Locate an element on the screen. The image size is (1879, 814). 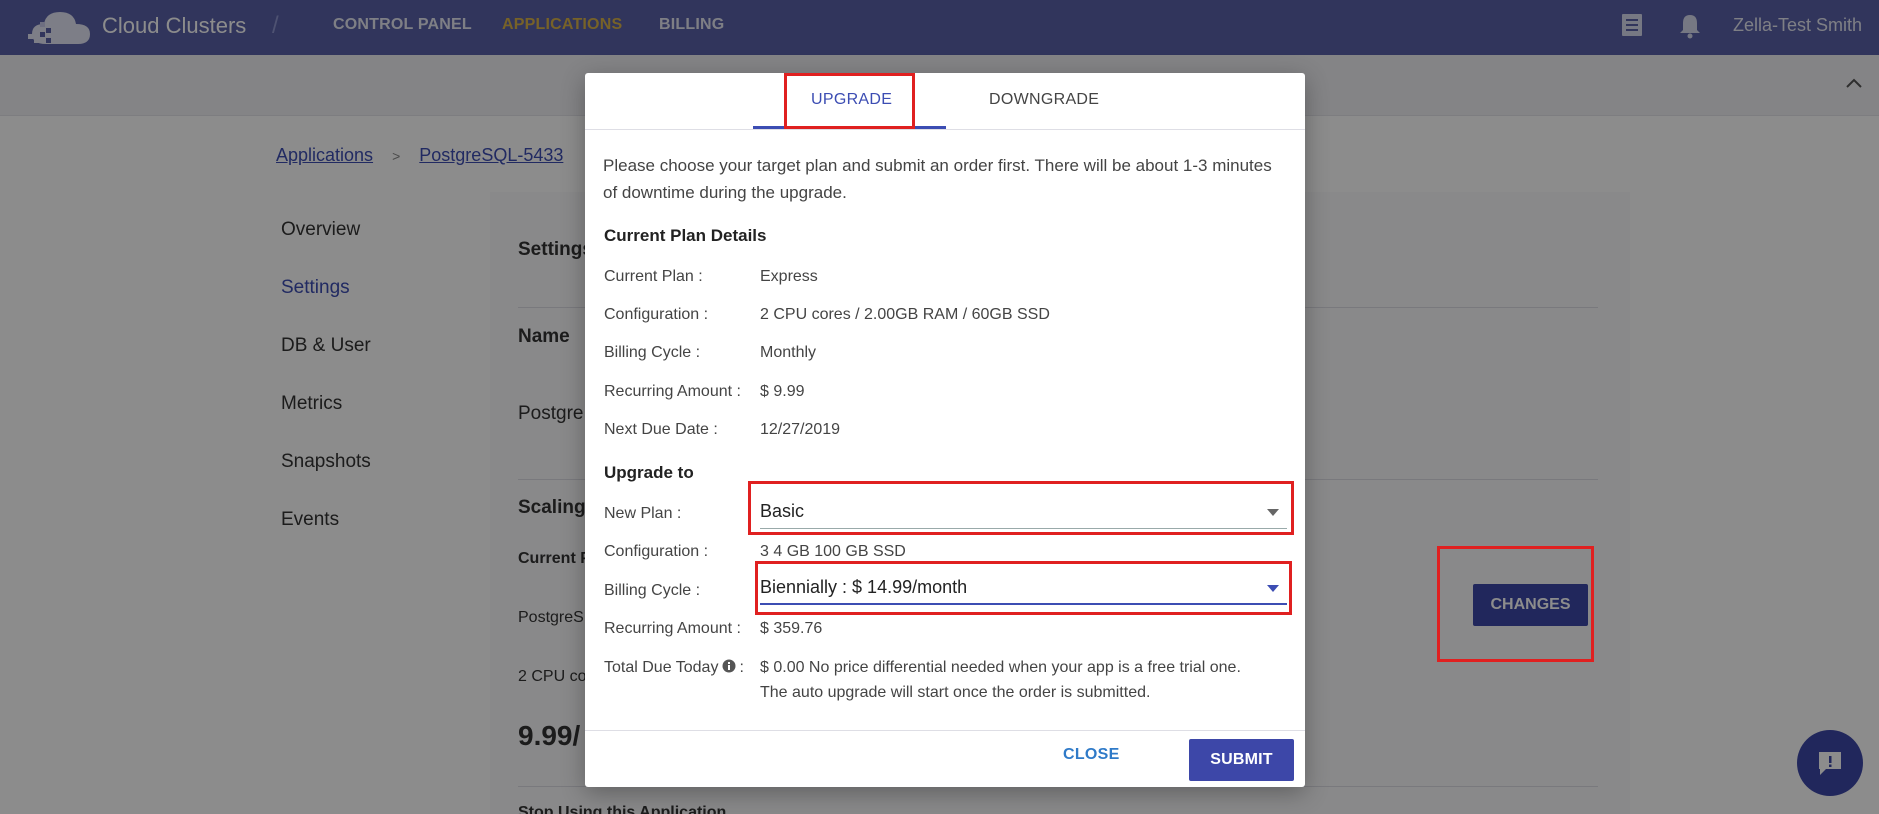
new-configuration-label: Configuration : is located at coordinates (656, 551).